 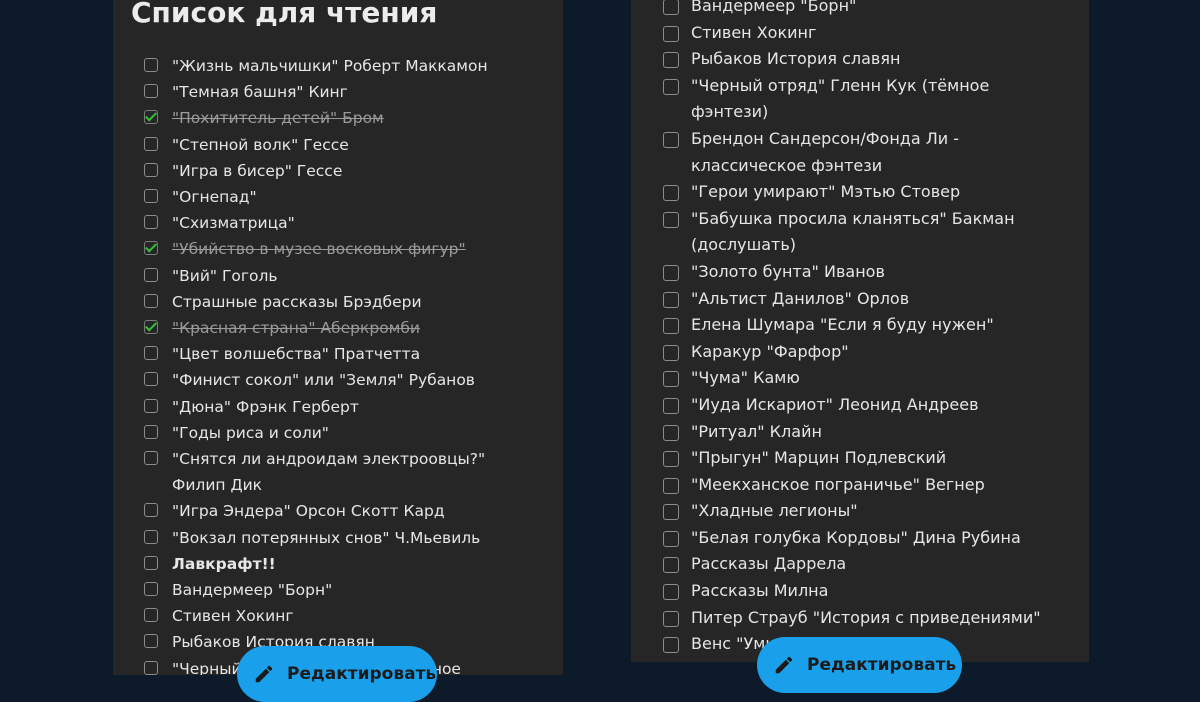 I want to click on list-item: "Герои умирают" Мэтью Стовер, so click(x=860, y=192).